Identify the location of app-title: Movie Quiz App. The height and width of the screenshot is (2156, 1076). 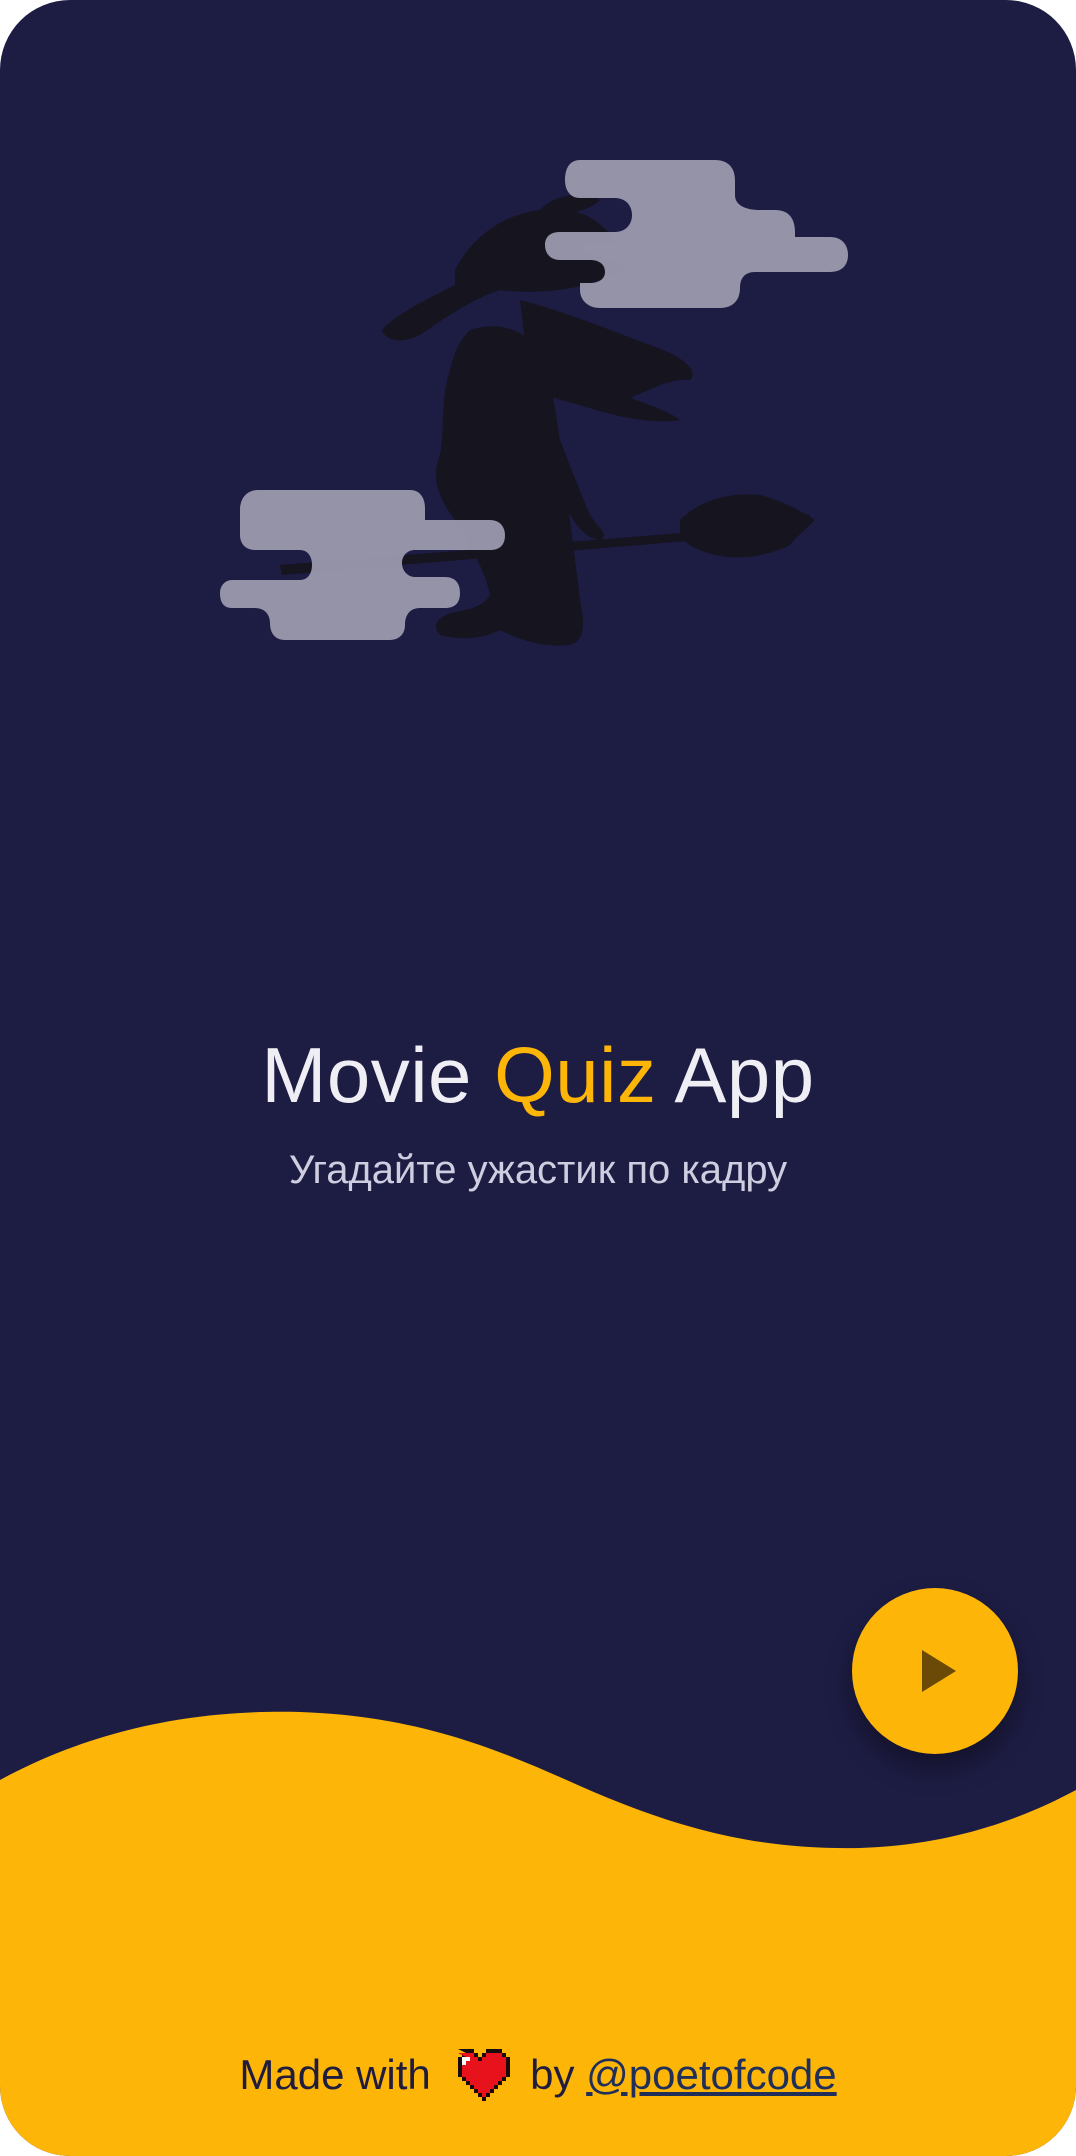
(538, 1075).